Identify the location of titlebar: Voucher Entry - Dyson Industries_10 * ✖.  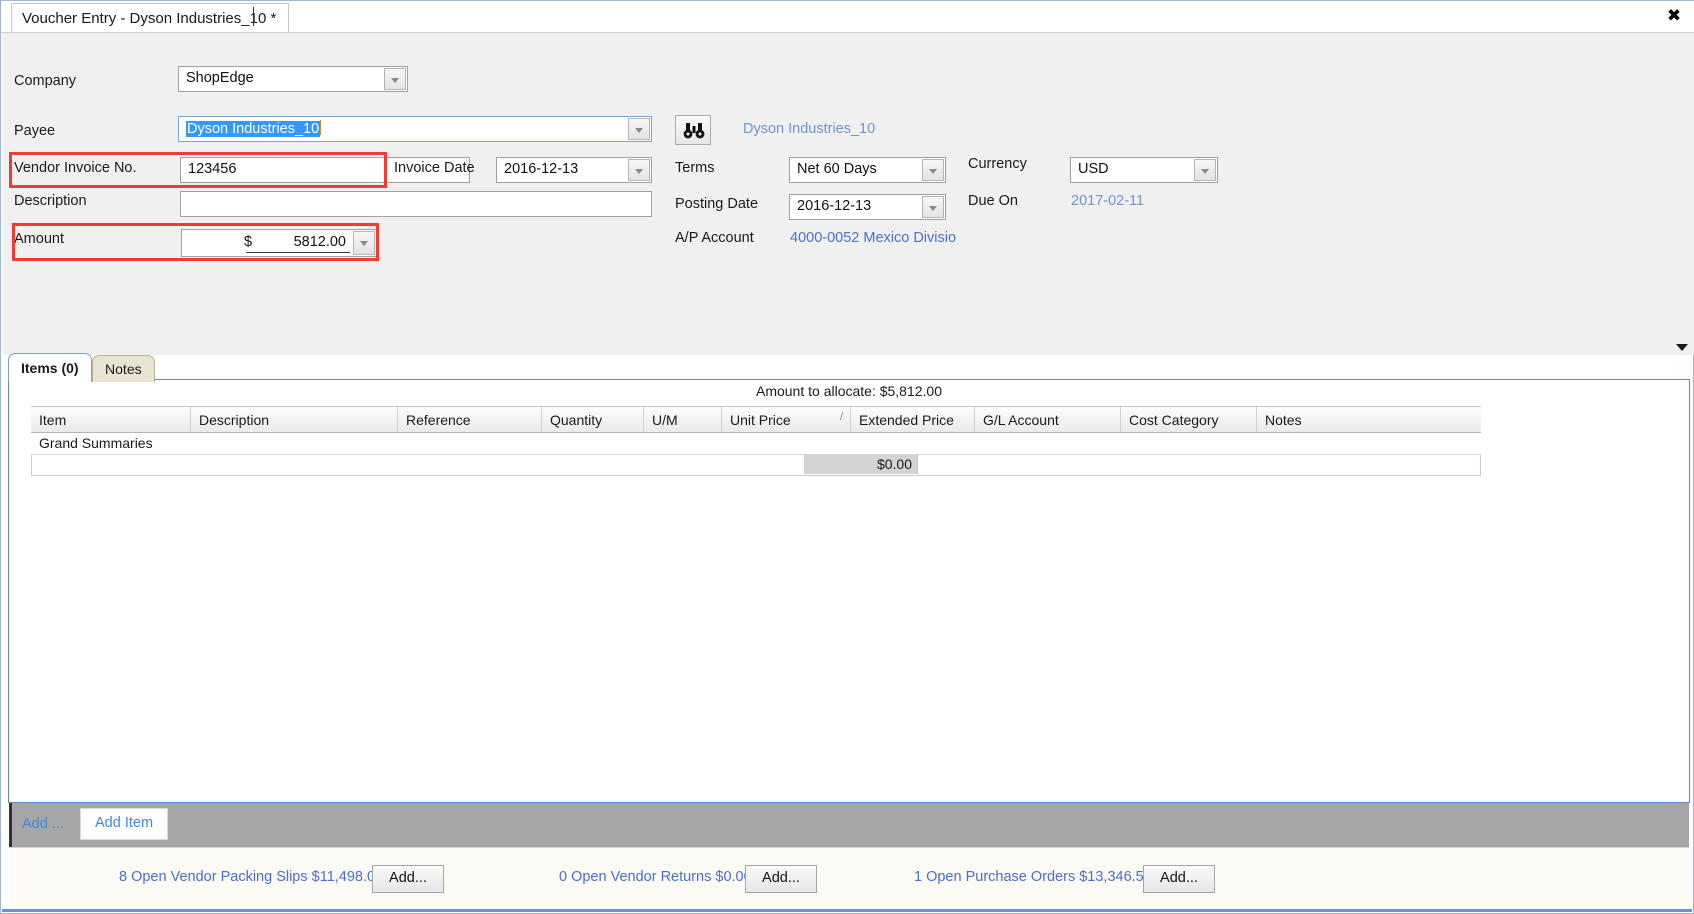
(847, 17).